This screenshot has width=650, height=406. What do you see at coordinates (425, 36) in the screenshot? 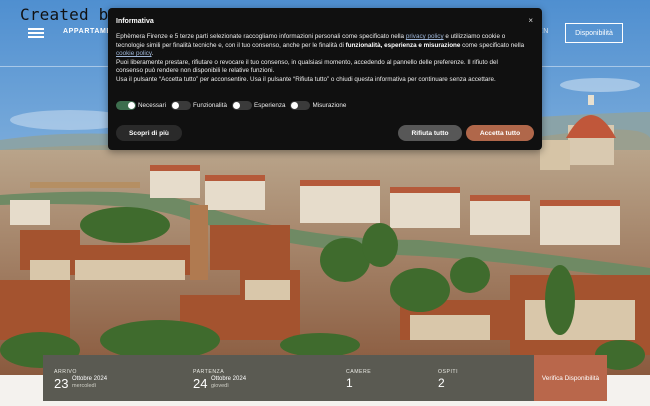
I see `privacy-policy-link: privacy policy` at bounding box center [425, 36].